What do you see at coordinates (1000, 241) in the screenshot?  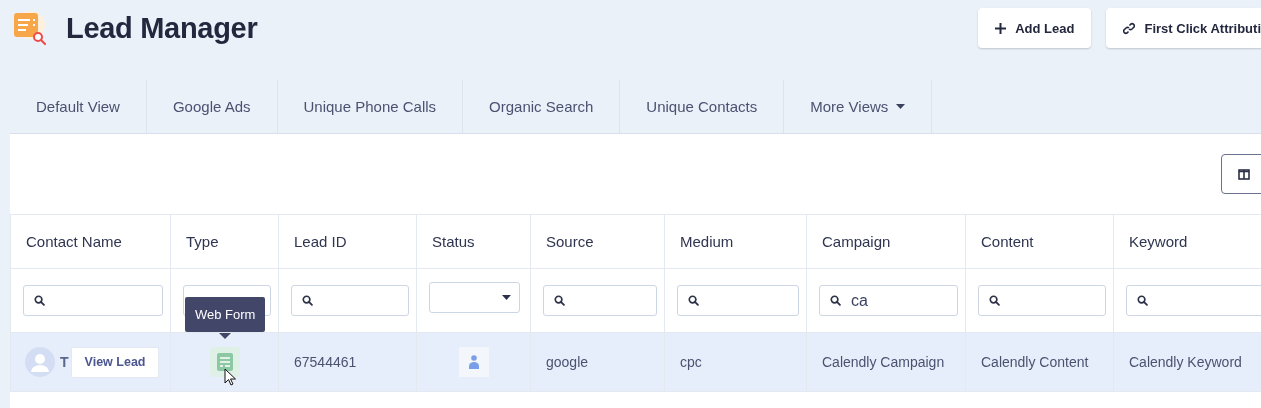 I see `column-header: Content` at bounding box center [1000, 241].